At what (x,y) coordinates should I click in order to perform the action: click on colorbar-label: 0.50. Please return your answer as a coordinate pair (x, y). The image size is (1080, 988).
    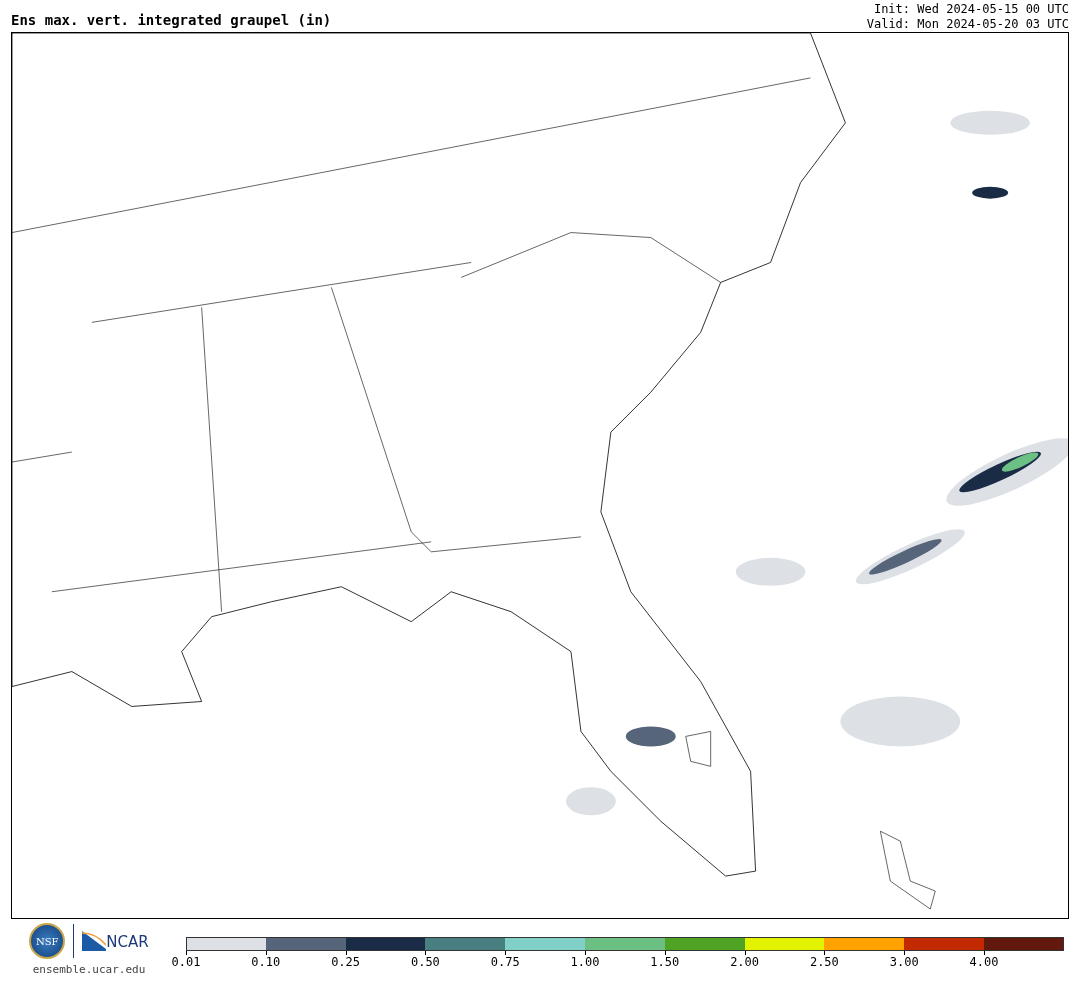
    Looking at the image, I should click on (425, 962).